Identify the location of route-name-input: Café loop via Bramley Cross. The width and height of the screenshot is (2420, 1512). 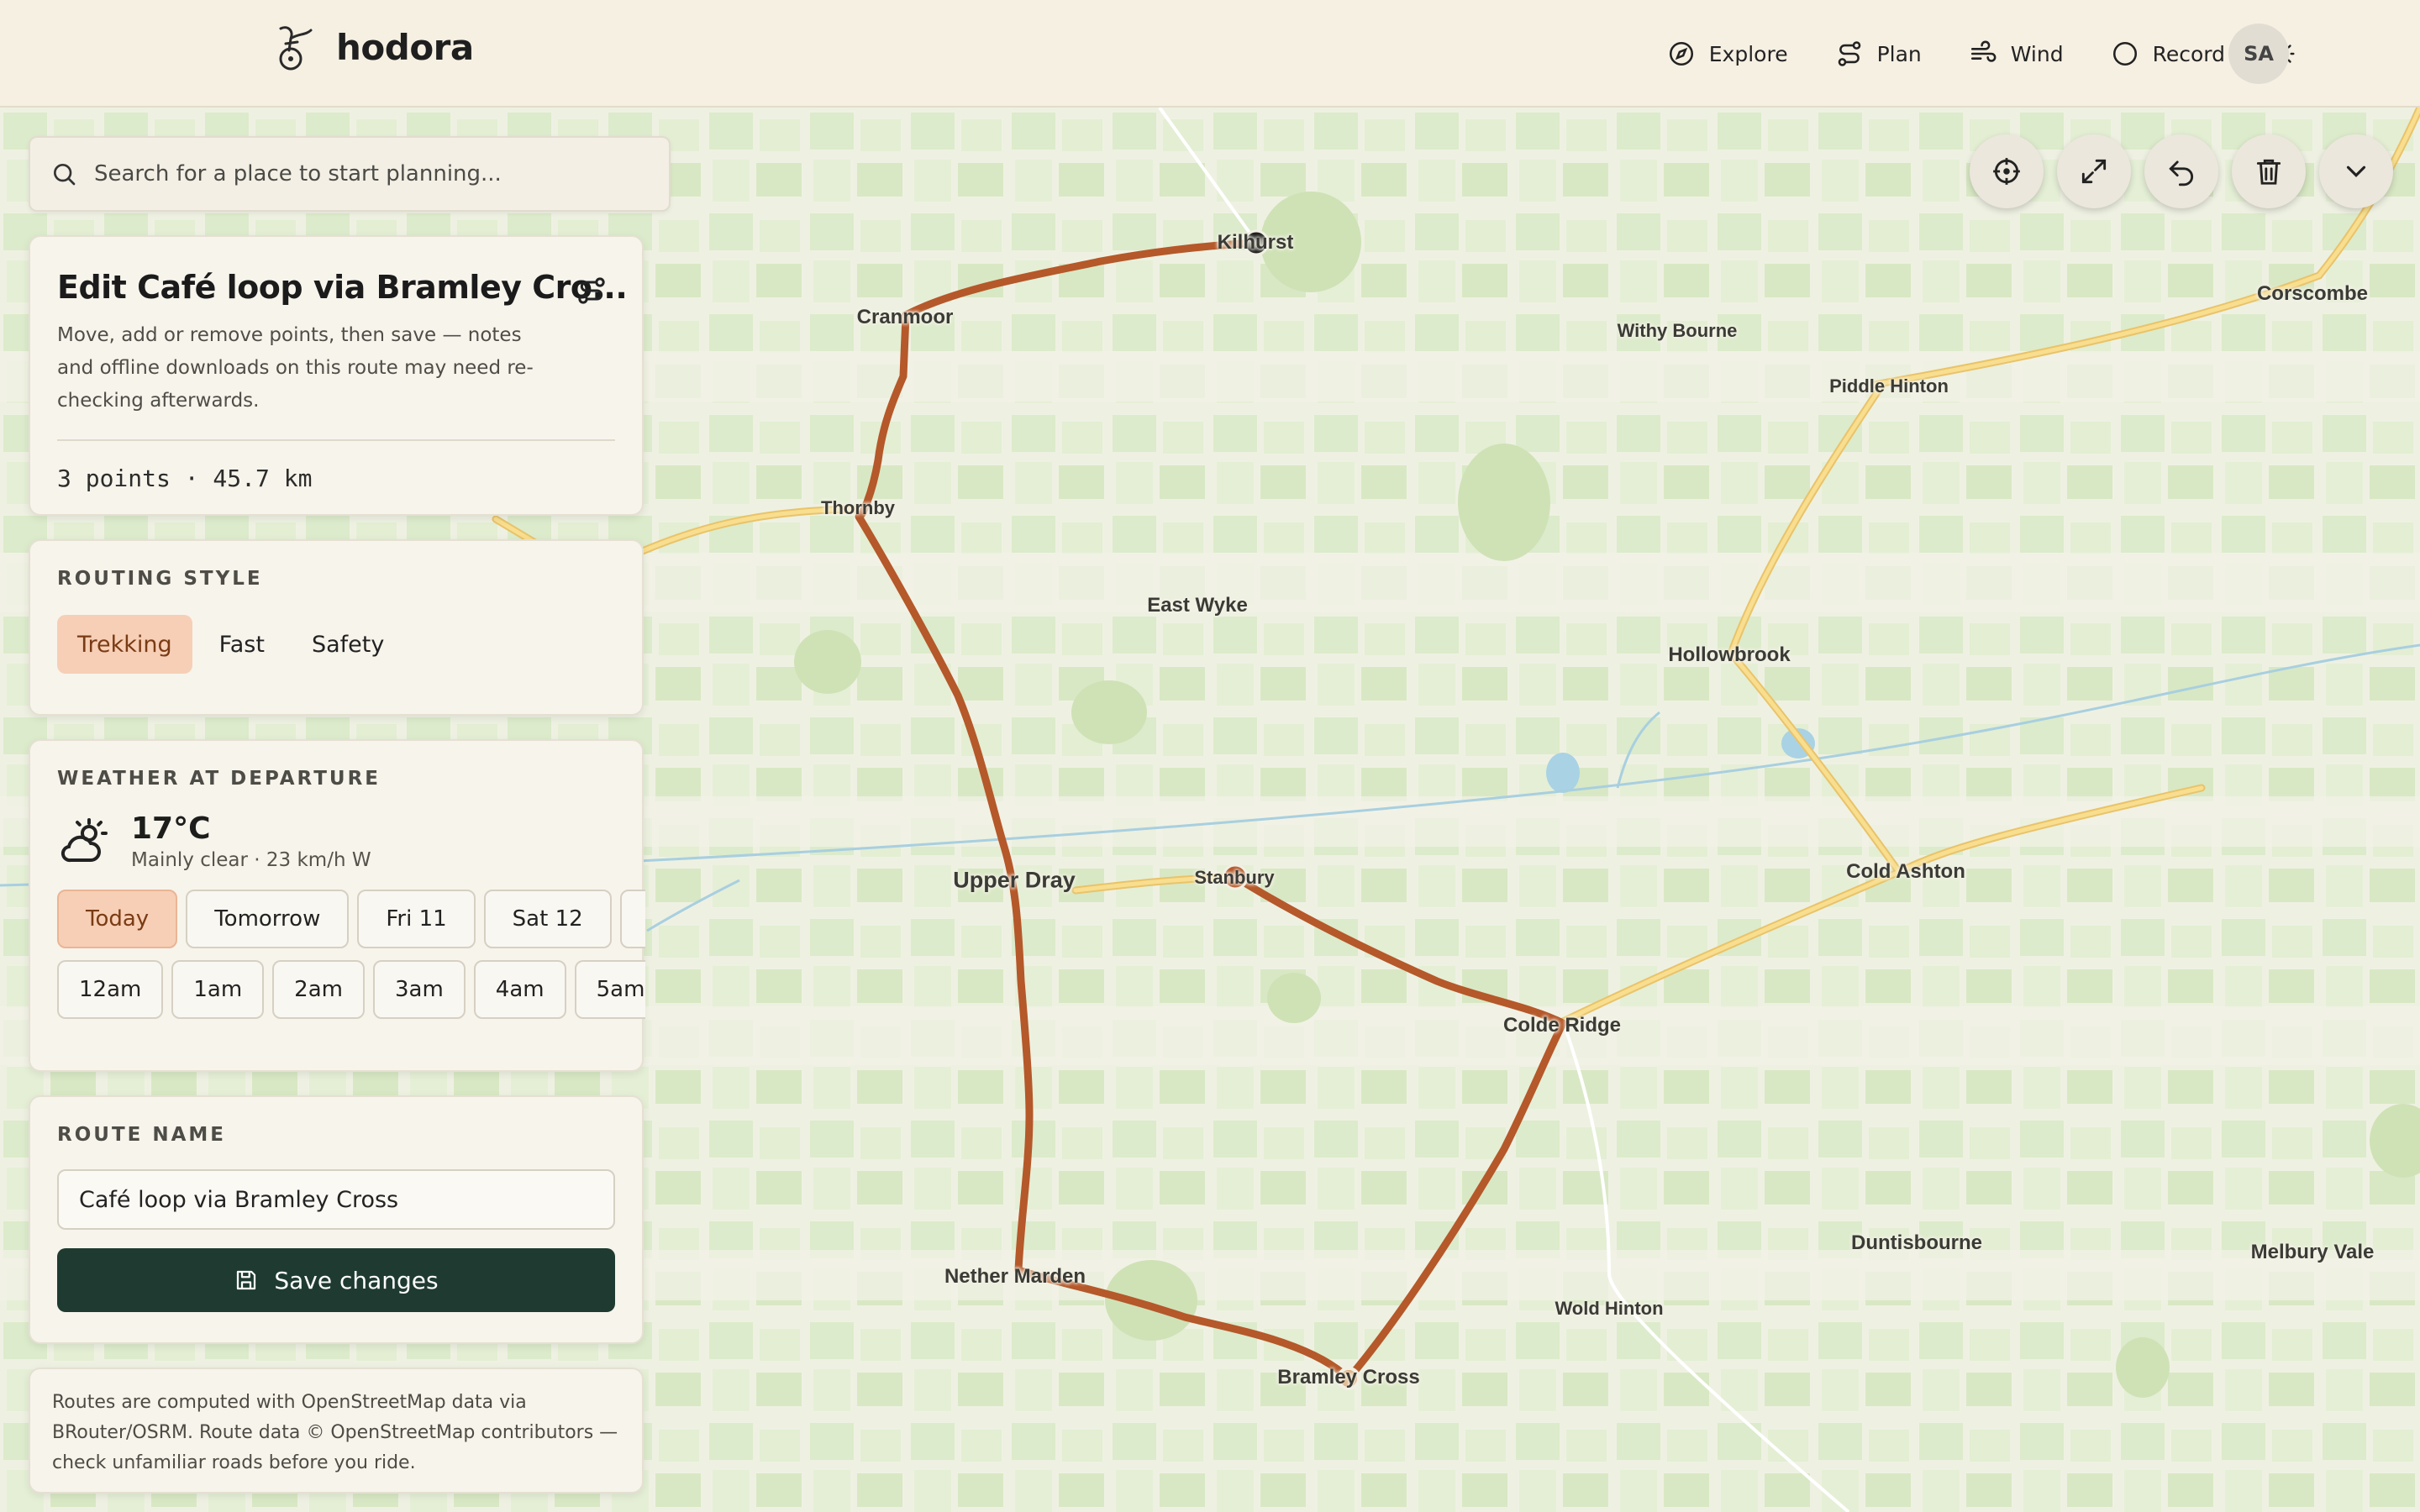
(336, 1199).